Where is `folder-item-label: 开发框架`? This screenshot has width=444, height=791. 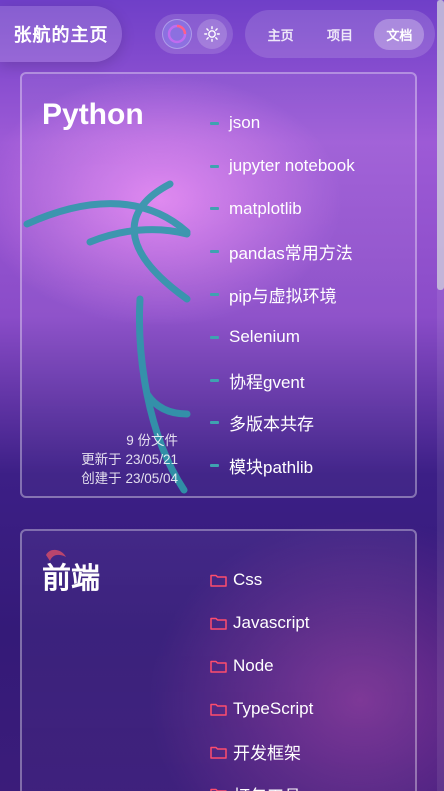 folder-item-label: 开发框架 is located at coordinates (267, 754).